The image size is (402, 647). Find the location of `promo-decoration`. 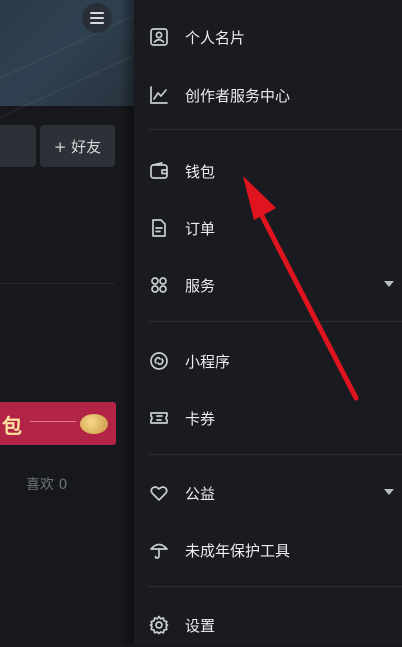

promo-decoration is located at coordinates (53, 421).